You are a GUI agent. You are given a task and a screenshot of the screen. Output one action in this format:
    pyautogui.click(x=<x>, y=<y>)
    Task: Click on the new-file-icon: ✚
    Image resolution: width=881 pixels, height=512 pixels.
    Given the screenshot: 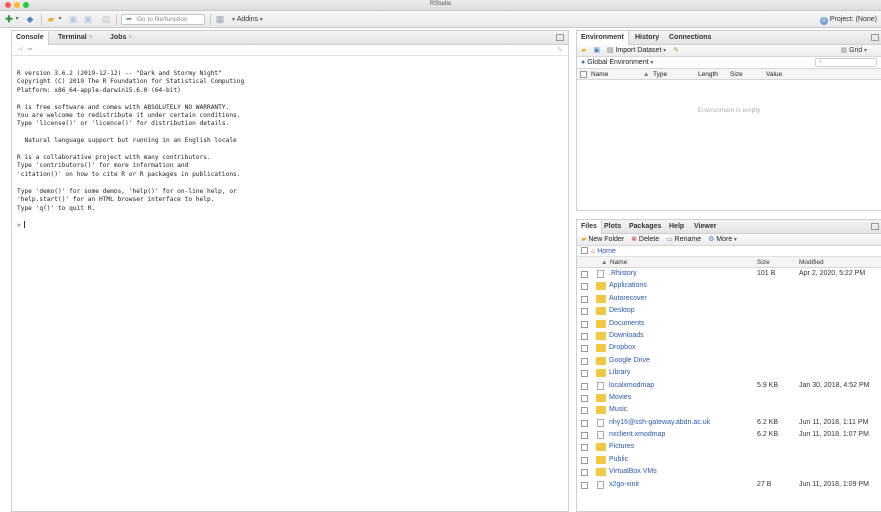 What is the action you would take?
    pyautogui.click(x=9, y=19)
    